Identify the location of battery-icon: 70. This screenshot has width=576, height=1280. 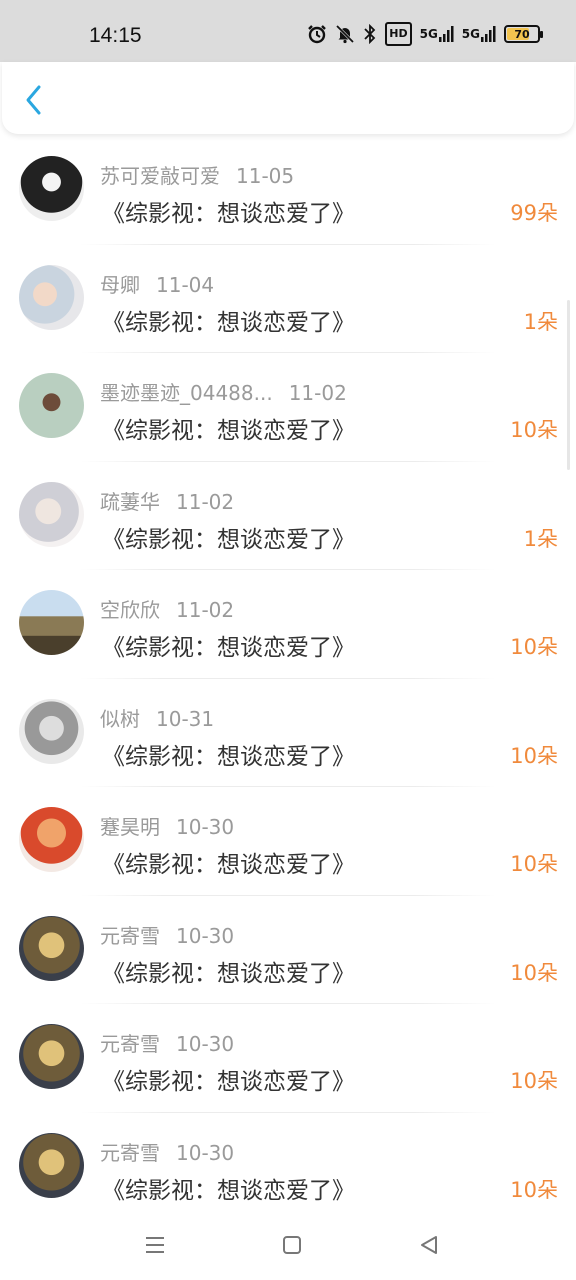
(523, 34).